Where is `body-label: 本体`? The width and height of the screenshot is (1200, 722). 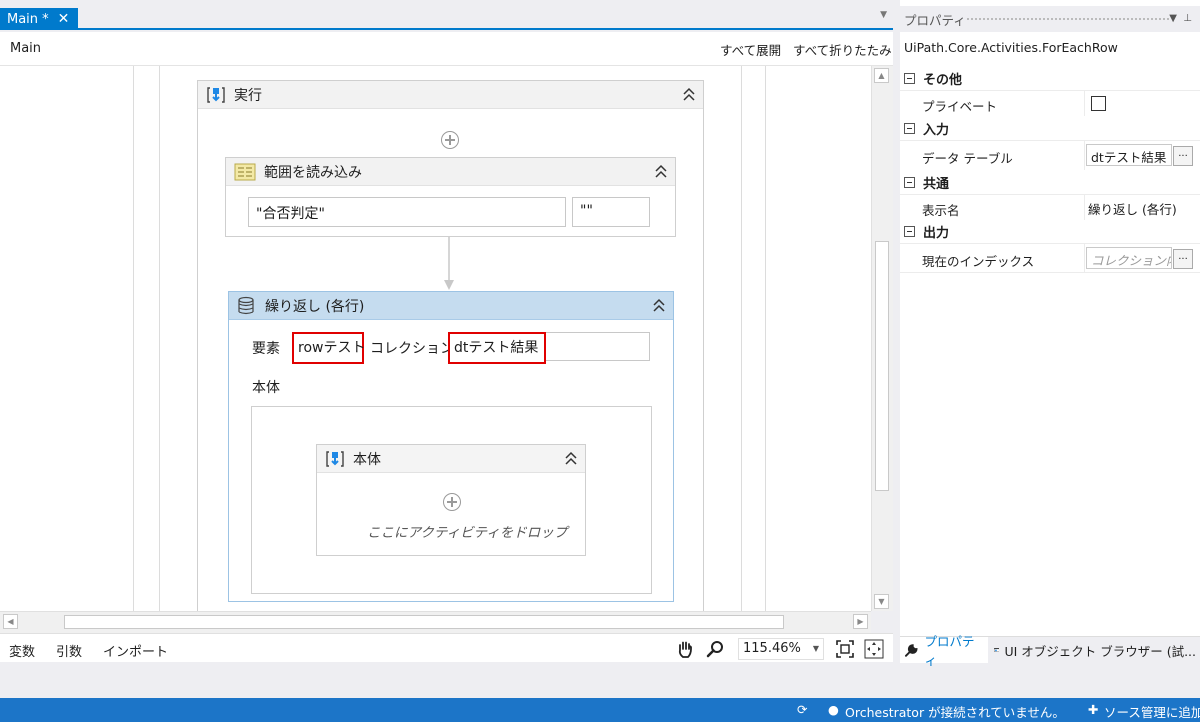
body-label: 本体 is located at coordinates (266, 388).